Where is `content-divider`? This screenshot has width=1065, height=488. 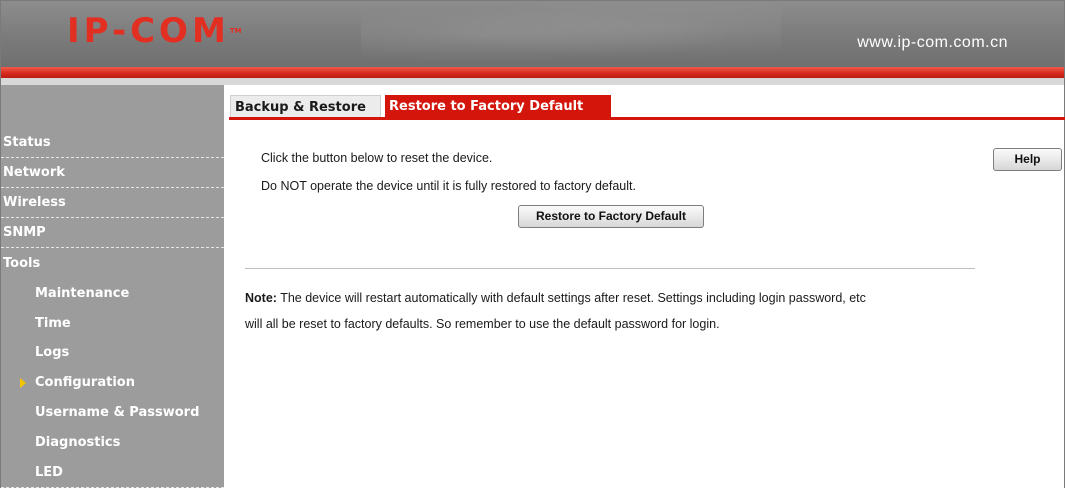 content-divider is located at coordinates (610, 268).